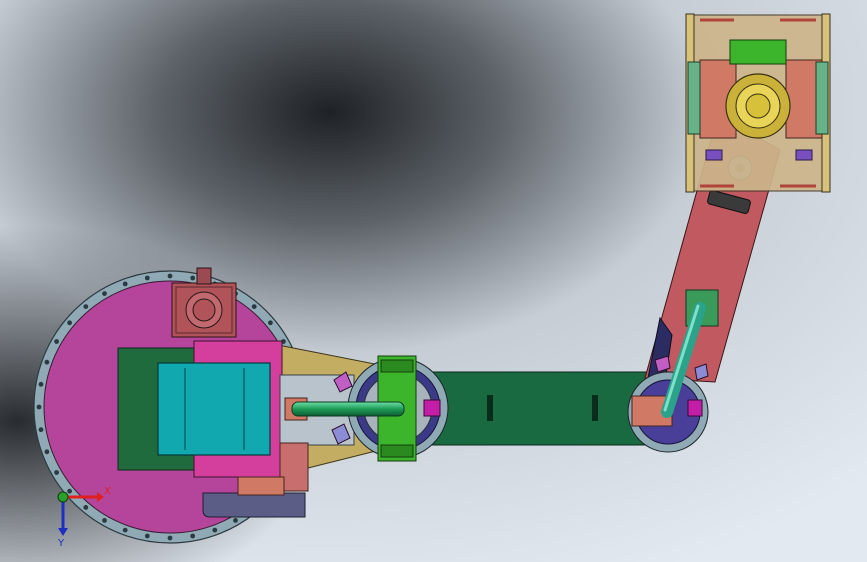 Image resolution: width=867 pixels, height=562 pixels. Describe the element at coordinates (63, 497) in the screenshot. I see `triad-origin` at that location.